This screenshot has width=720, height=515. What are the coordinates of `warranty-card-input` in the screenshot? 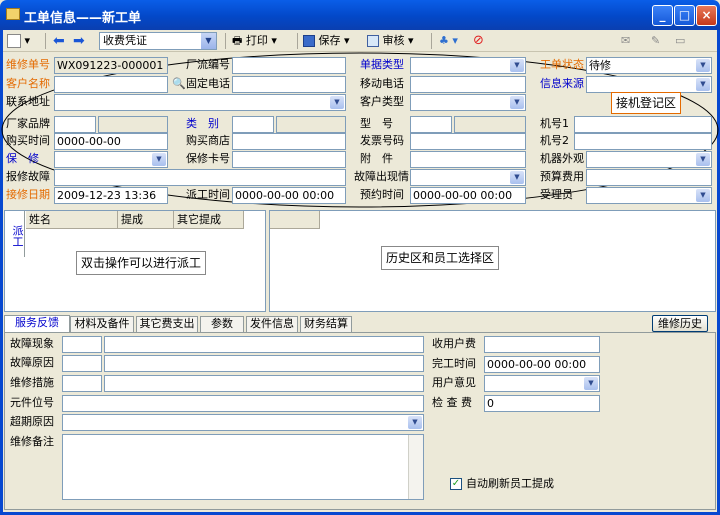 It's located at (289, 159).